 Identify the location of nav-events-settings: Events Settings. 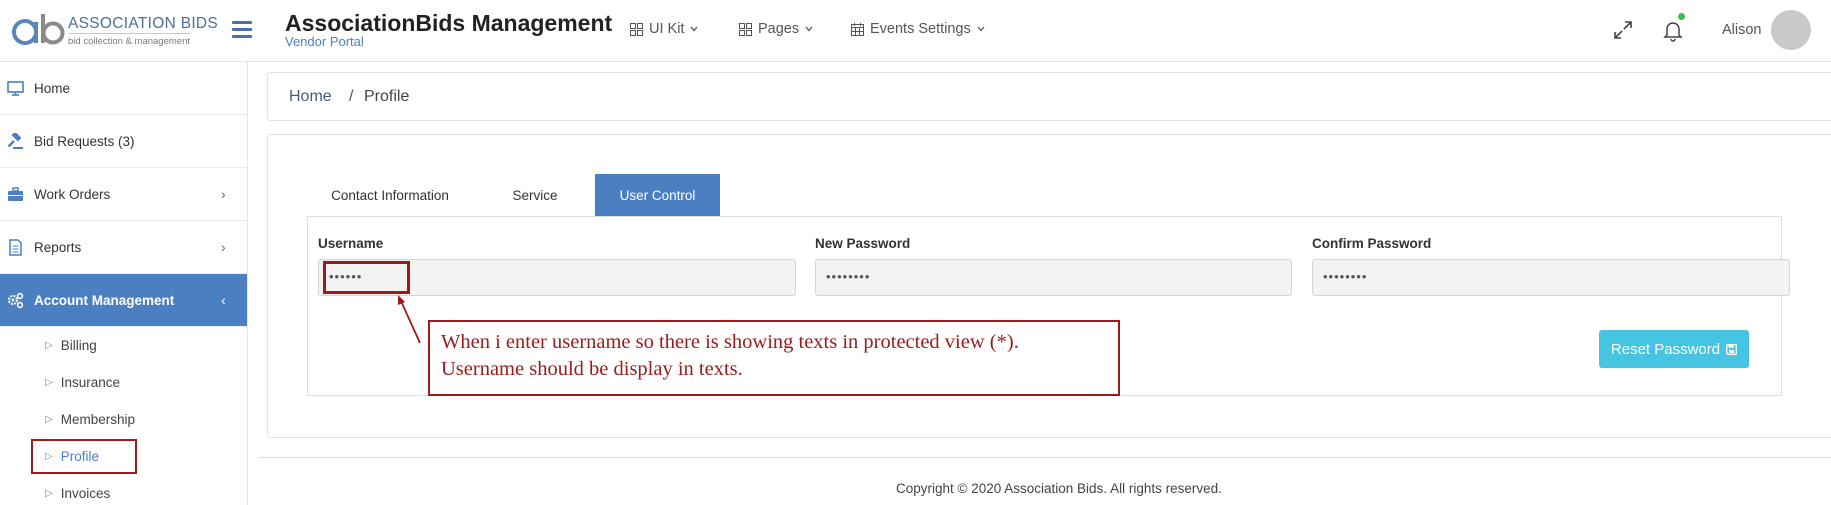
(918, 29).